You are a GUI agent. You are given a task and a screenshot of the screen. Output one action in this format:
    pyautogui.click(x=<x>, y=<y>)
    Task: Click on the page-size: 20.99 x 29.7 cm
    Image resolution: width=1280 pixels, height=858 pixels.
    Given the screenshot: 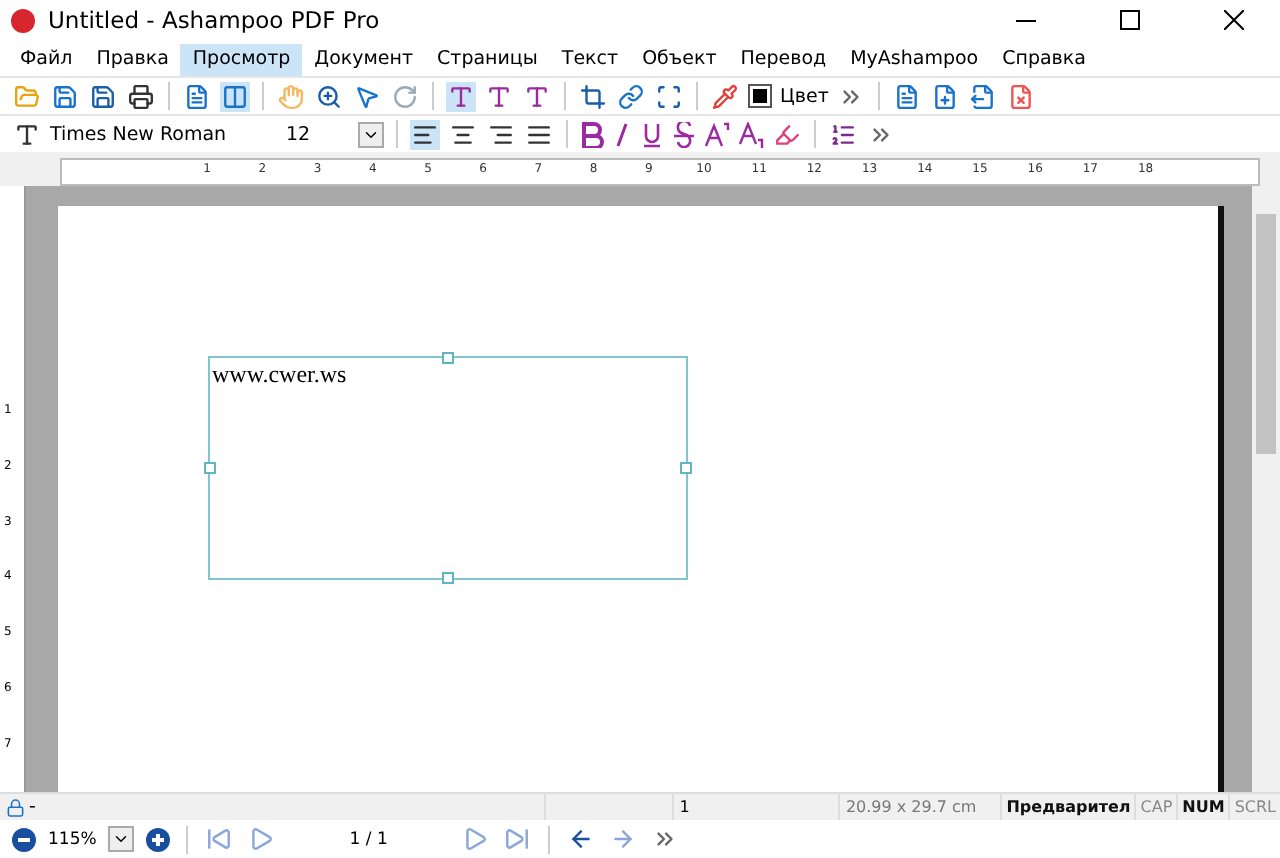 What is the action you would take?
    pyautogui.click(x=919, y=807)
    